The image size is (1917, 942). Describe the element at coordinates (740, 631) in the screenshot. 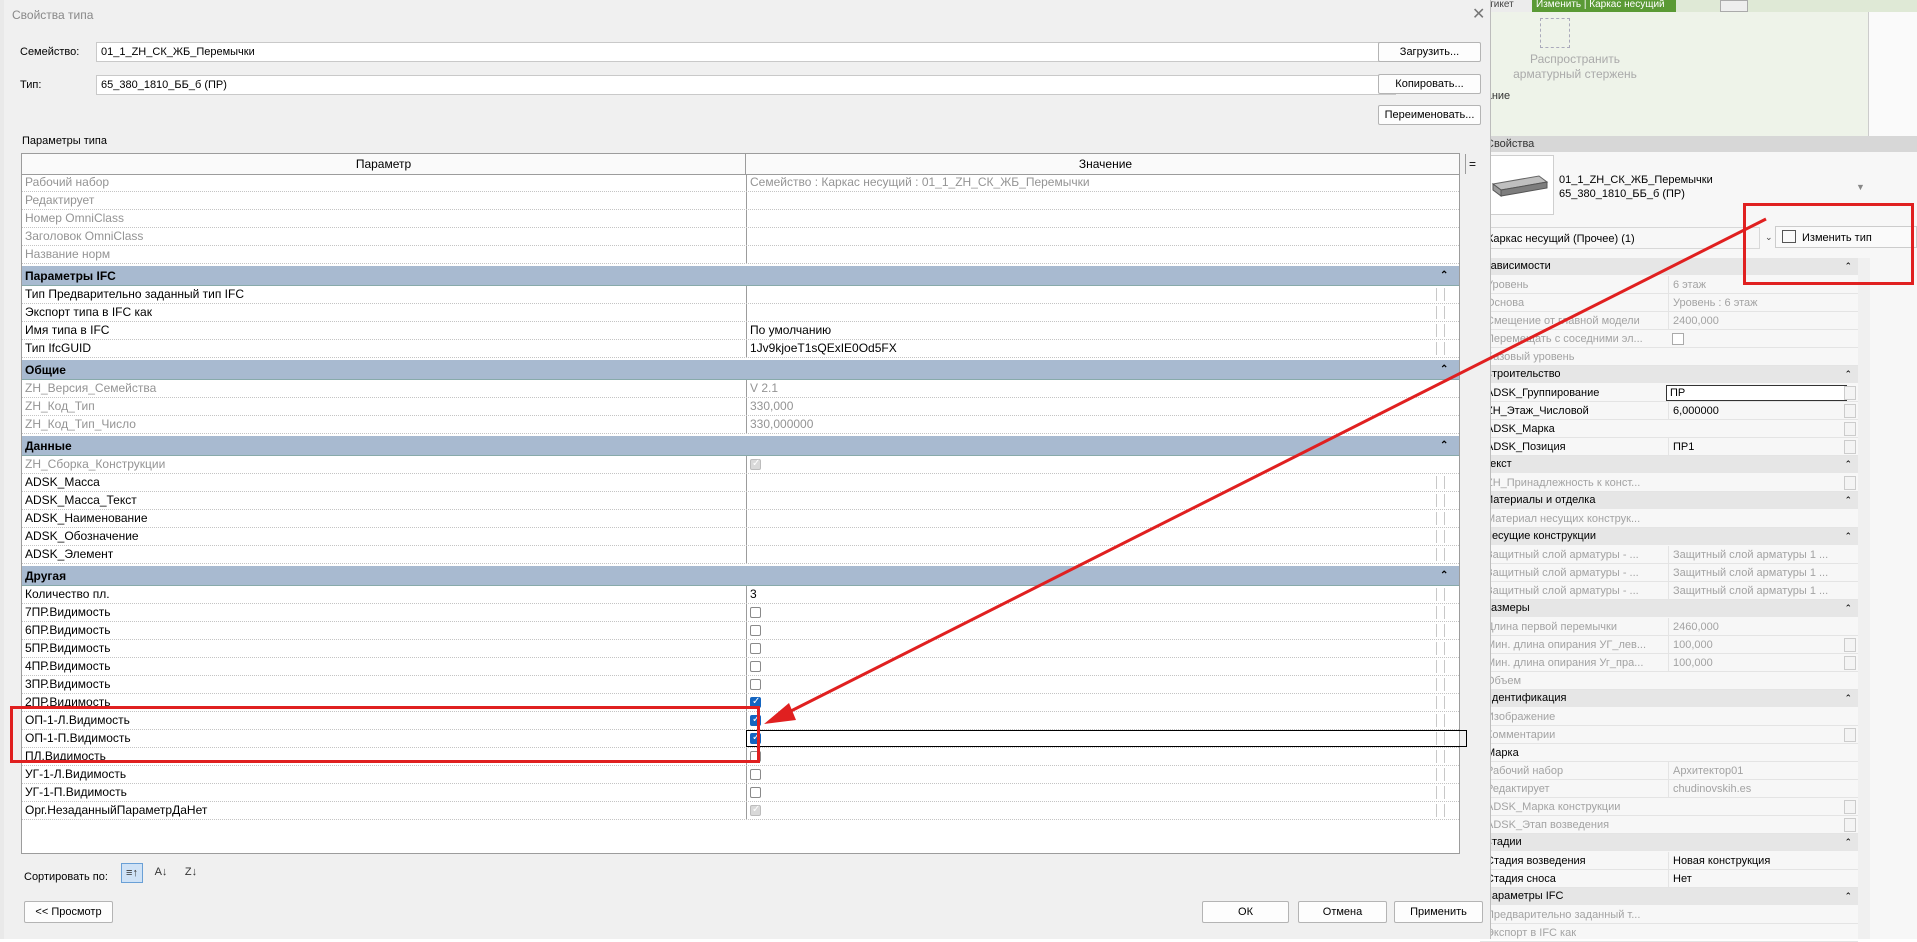

I see `parameter-row: 6ПР.Видимость` at that location.